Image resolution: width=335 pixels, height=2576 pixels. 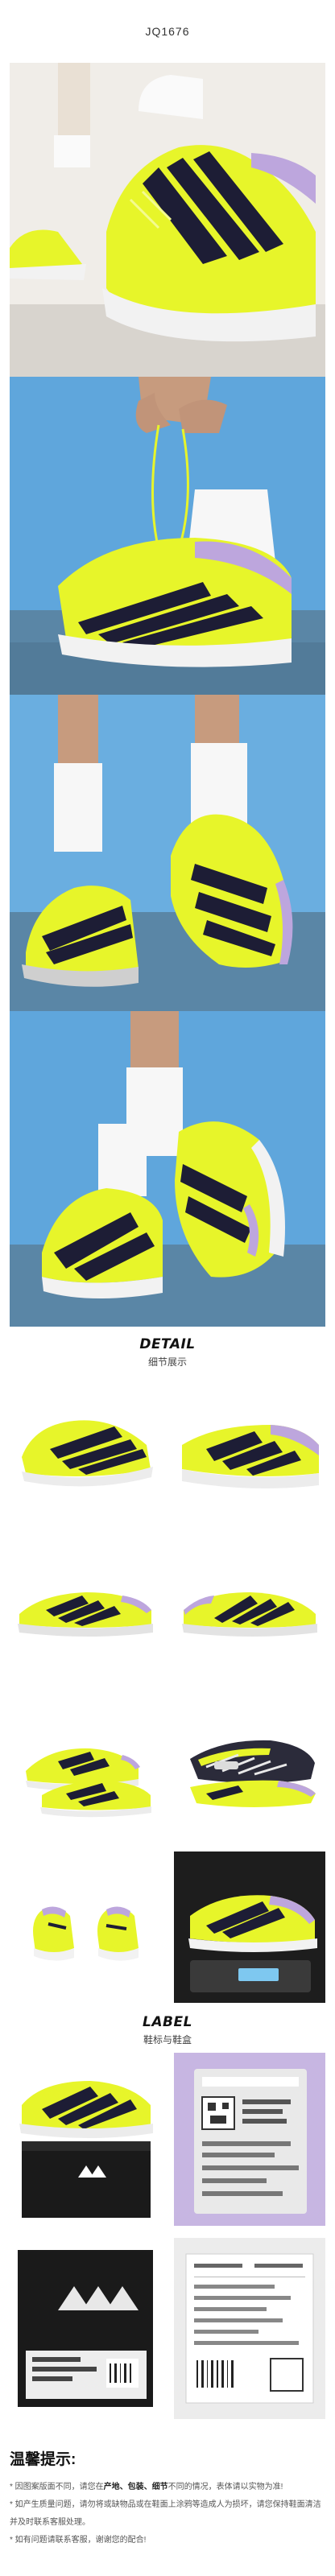 I want to click on label-section-header: LABEL 鞋标与鞋盒, so click(x=167, y=2030).